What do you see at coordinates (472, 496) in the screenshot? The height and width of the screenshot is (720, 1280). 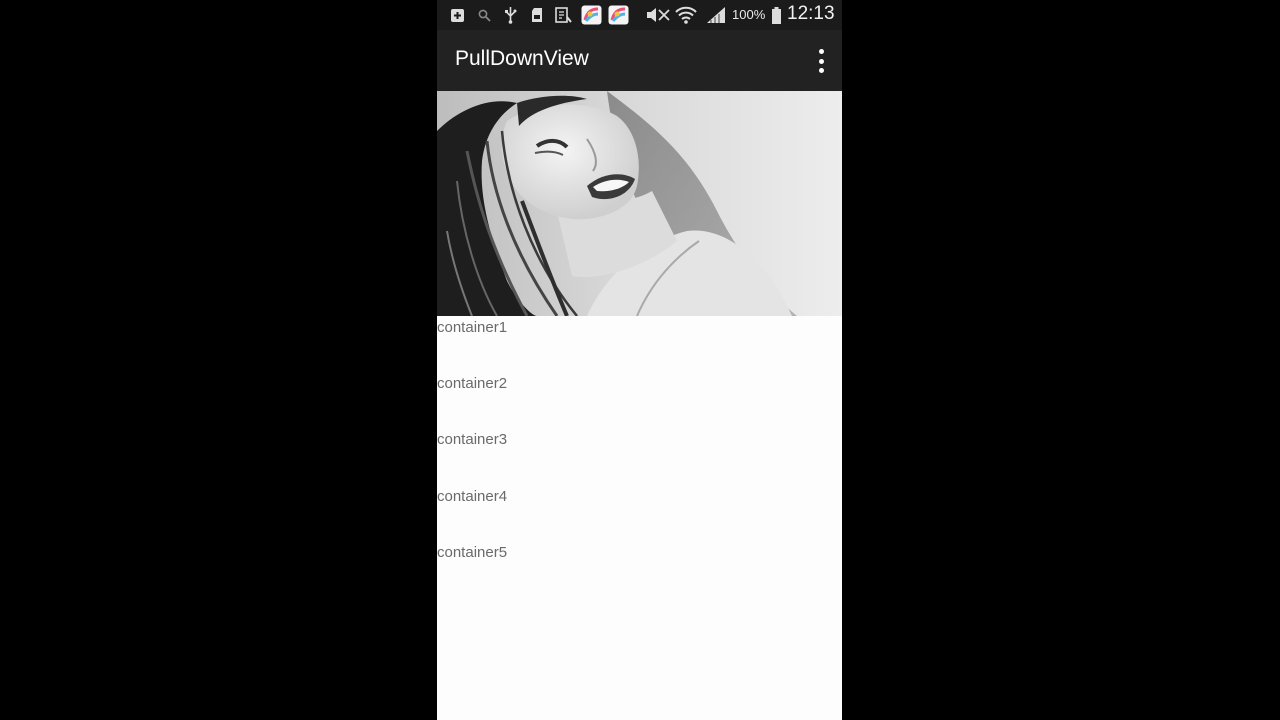 I see `container-label: container4` at bounding box center [472, 496].